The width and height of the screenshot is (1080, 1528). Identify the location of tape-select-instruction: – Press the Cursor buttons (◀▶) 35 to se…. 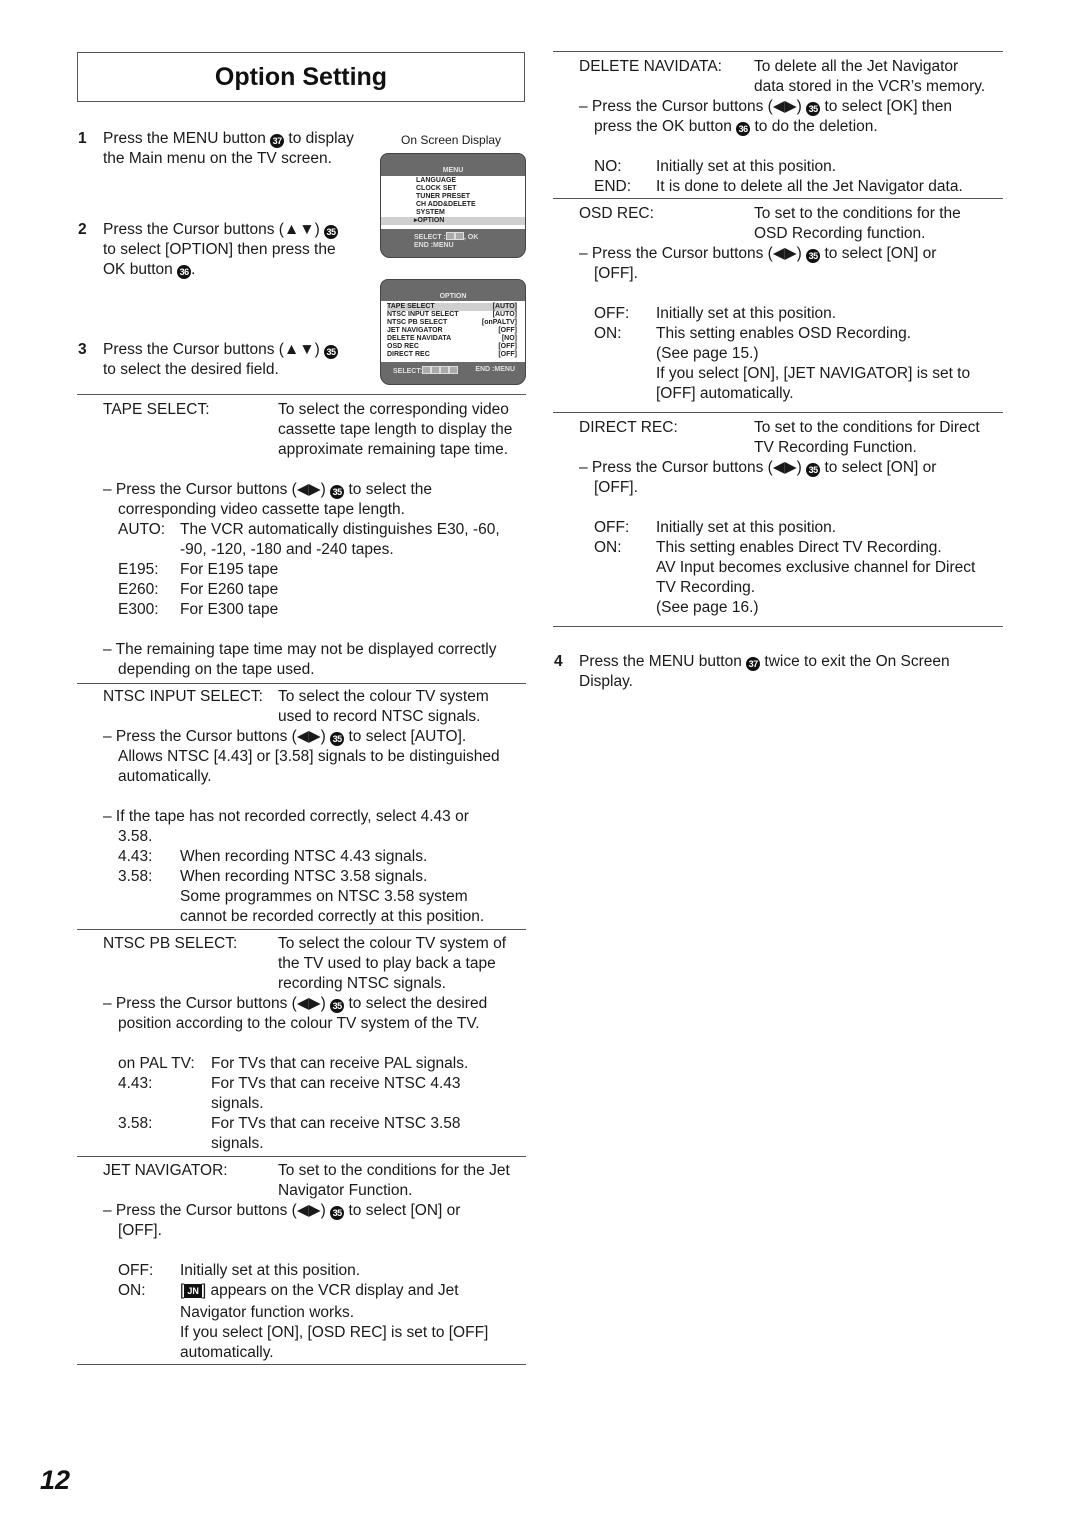
(267, 500).